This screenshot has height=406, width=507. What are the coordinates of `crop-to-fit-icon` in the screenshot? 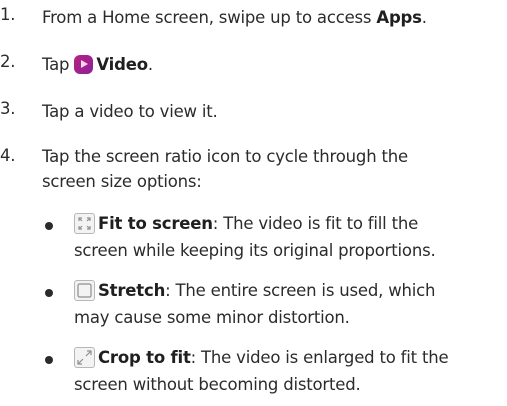 It's located at (84, 357).